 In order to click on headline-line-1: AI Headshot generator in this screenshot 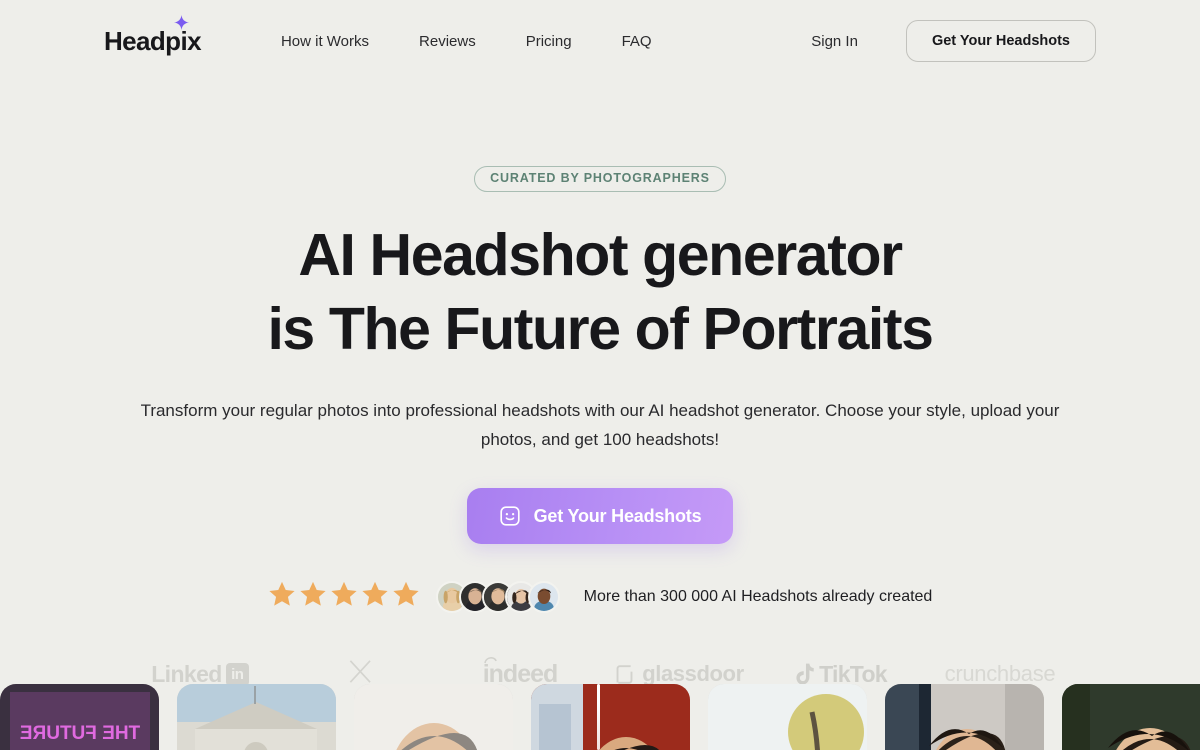, I will do `click(600, 254)`.